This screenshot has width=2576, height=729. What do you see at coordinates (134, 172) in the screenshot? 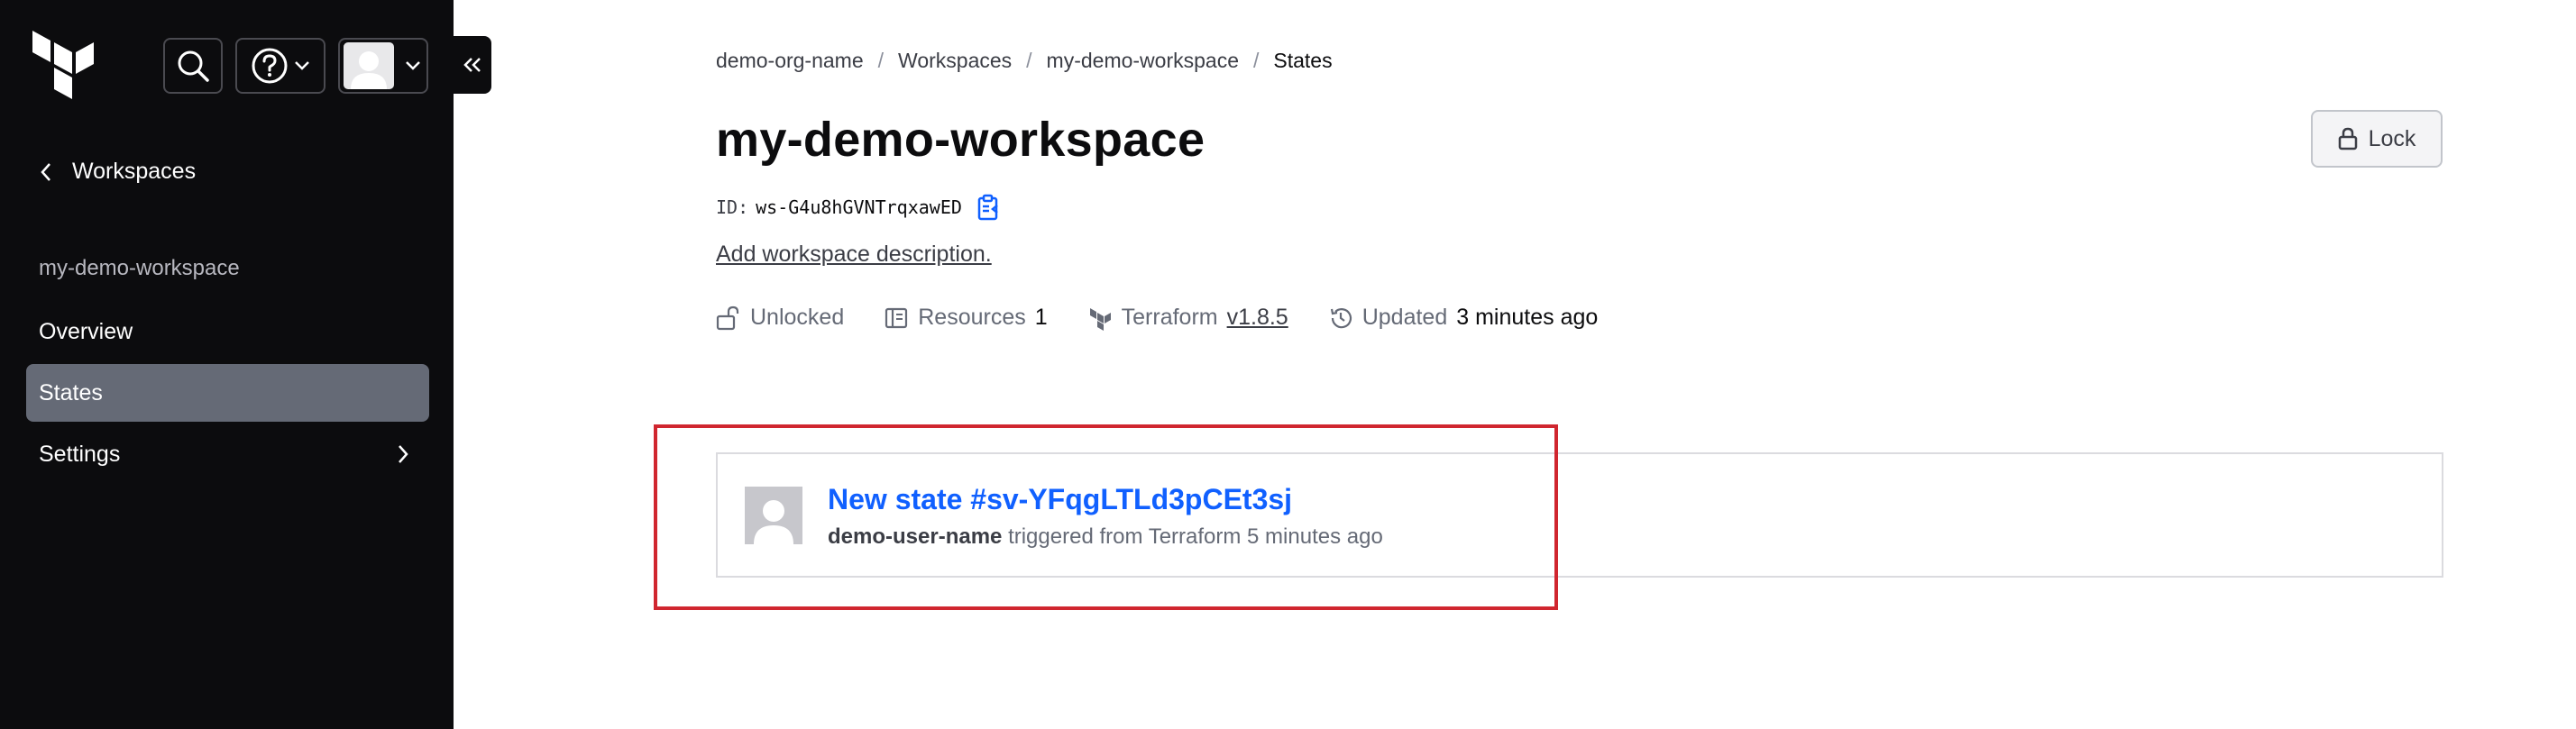
I see `back-link-label: Workspaces` at bounding box center [134, 172].